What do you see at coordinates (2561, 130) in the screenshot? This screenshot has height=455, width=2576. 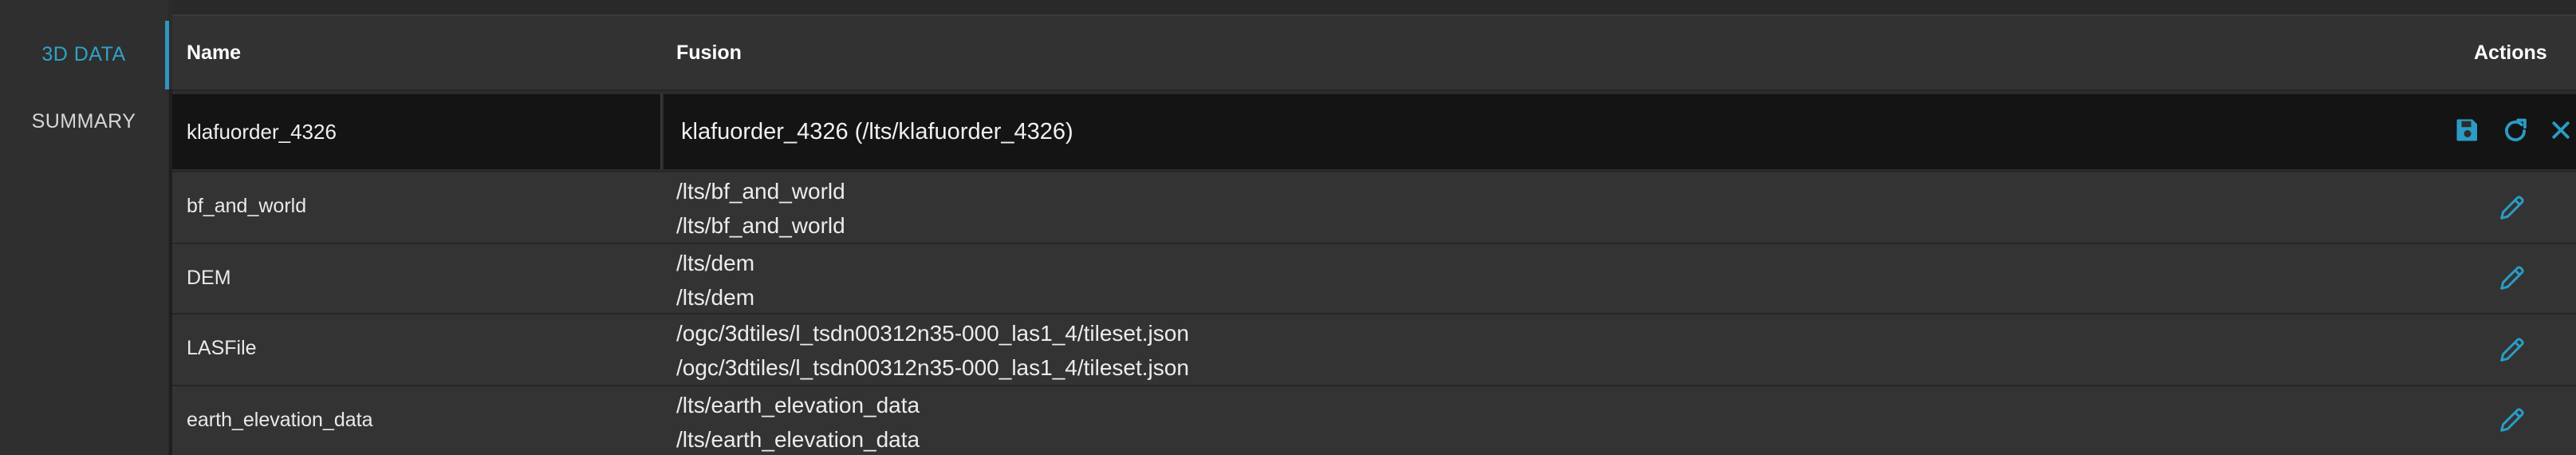 I see `close-icon` at bounding box center [2561, 130].